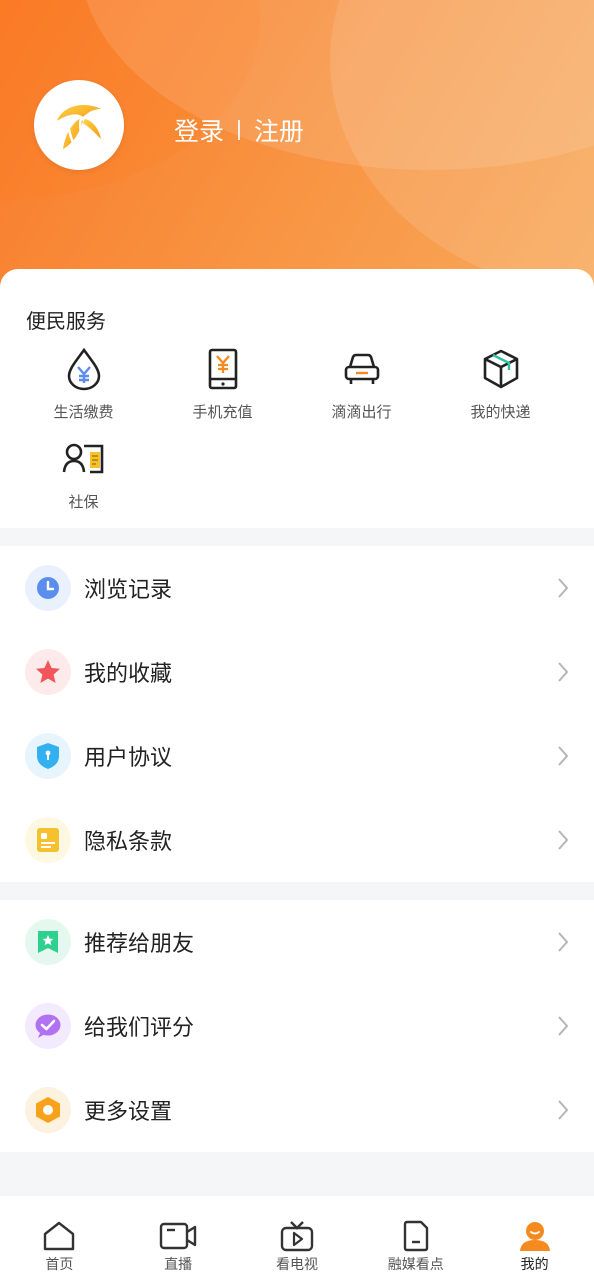  I want to click on service-utility-payment: 生活缴费, so click(83, 384).